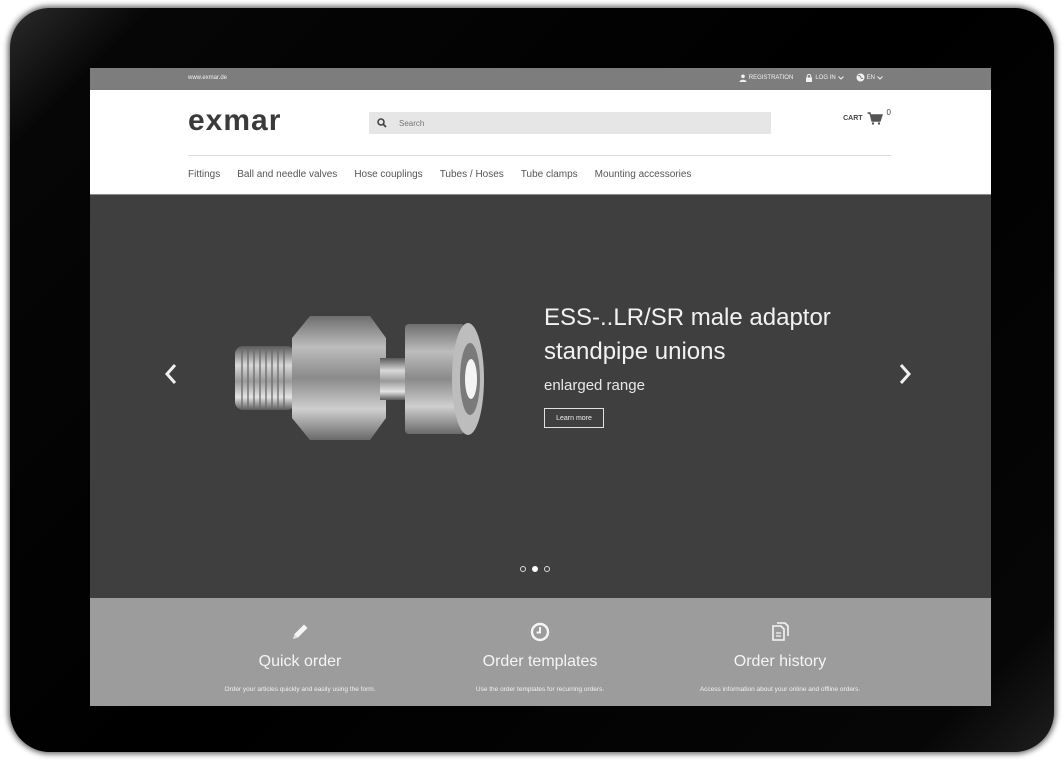  I want to click on nav-item-mounting-accessories: Mounting accessories, so click(643, 174).